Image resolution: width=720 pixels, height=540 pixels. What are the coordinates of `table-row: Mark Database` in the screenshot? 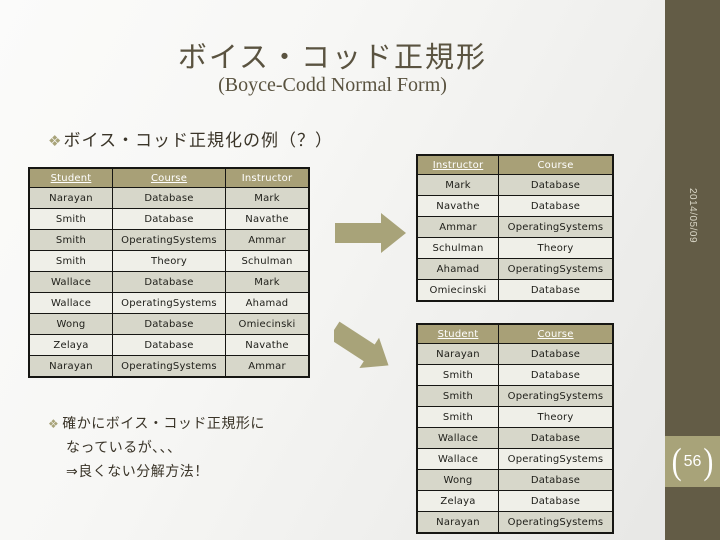 It's located at (515, 185).